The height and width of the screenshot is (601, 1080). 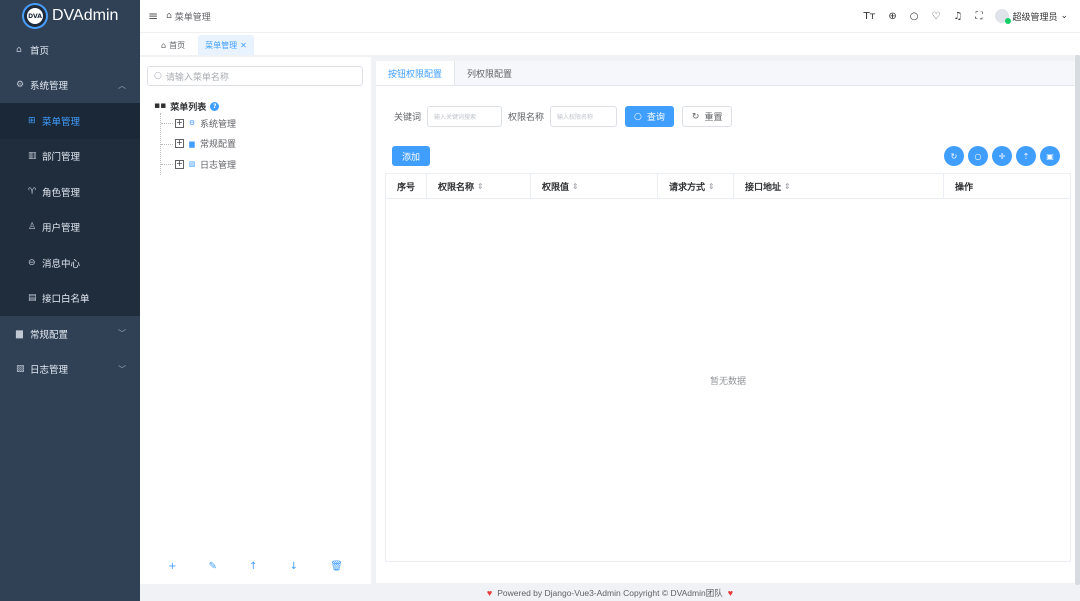 I want to click on theme-icon: ♡, so click(x=936, y=16).